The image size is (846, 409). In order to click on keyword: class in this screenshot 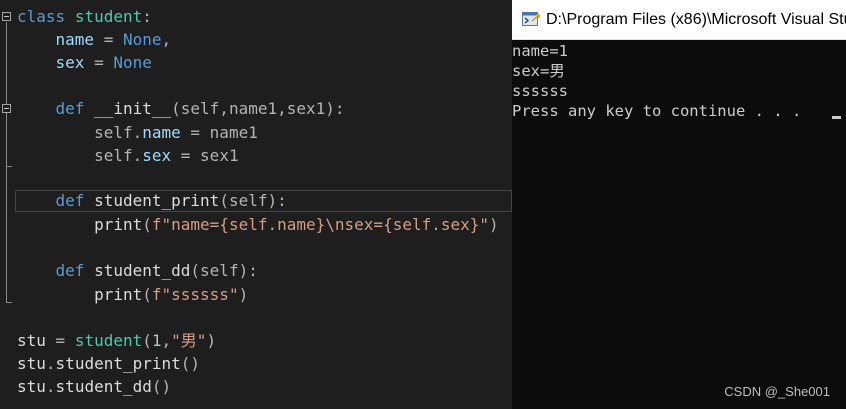, I will do `click(41, 16)`.